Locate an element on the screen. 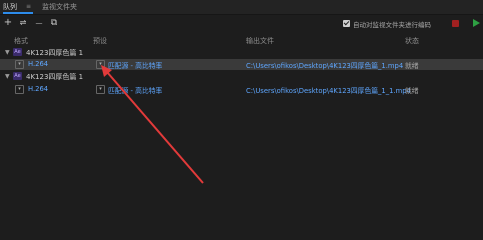 The image size is (483, 240). duplicate-icon: ⧉ is located at coordinates (54, 23).